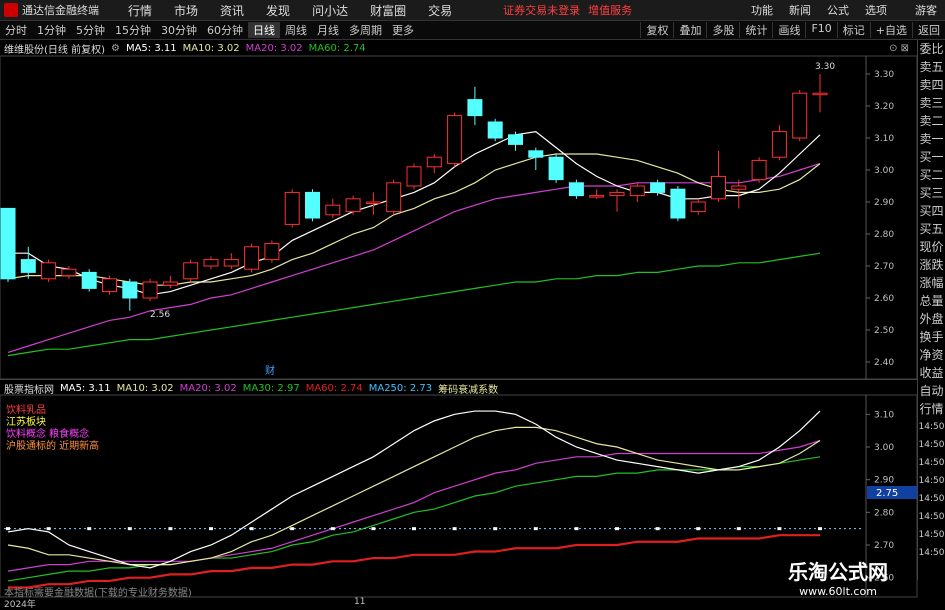 This screenshot has width=945, height=610. Describe the element at coordinates (931, 337) in the screenshot. I see `panel-row: 换手` at that location.